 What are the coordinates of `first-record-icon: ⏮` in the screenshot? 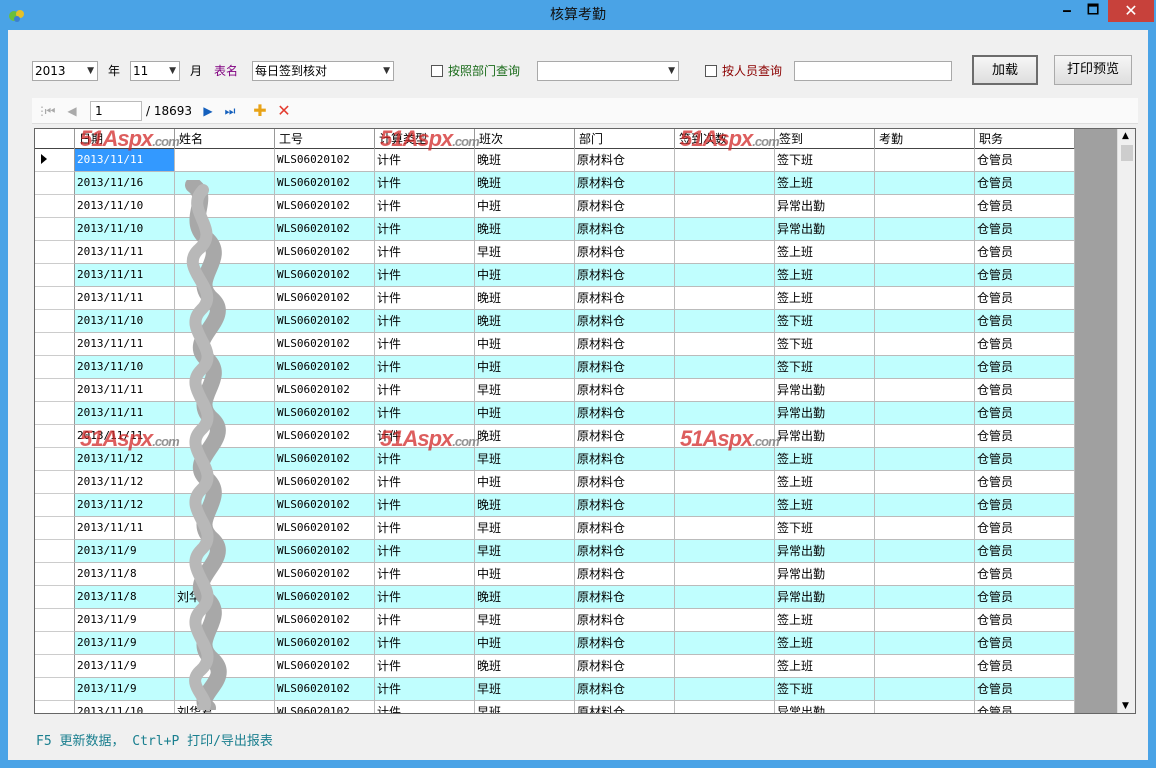 It's located at (50, 111).